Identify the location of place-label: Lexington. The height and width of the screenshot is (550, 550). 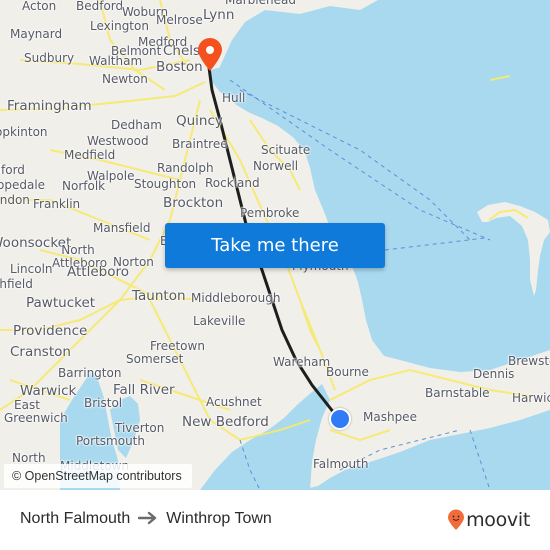
(119, 26).